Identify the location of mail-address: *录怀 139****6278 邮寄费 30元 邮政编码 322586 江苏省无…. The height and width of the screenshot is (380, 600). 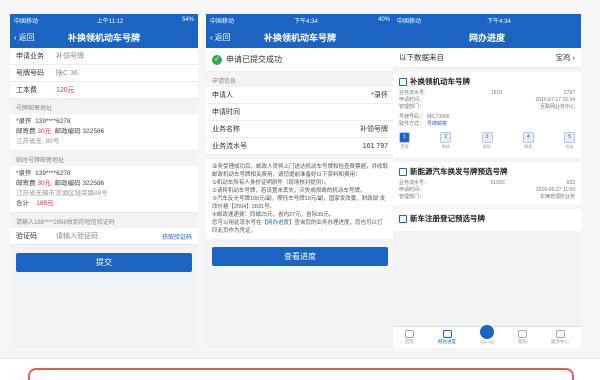
(104, 132).